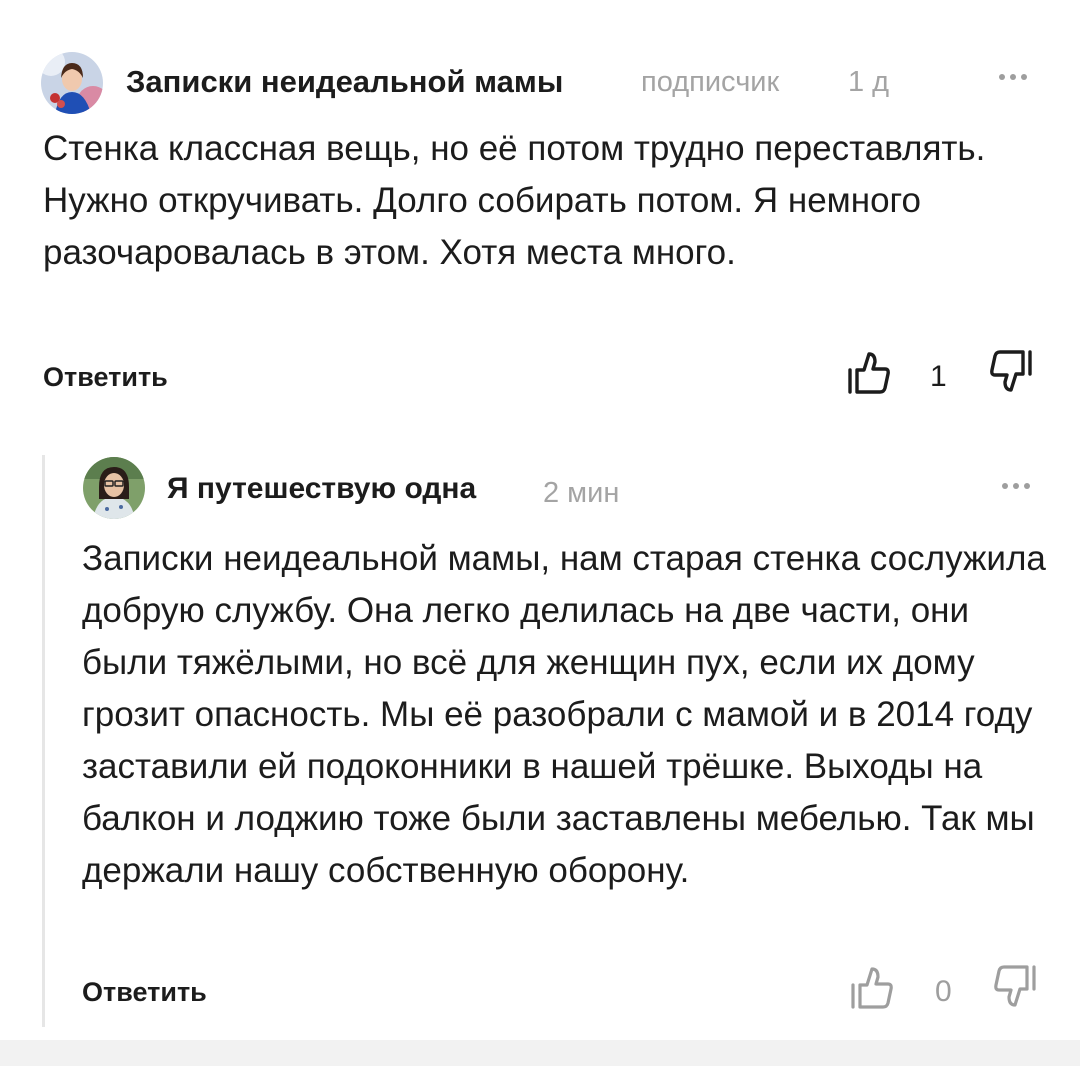 Image resolution: width=1080 pixels, height=1066 pixels. Describe the element at coordinates (321, 489) in the screenshot. I see `author-name: Я путешествую одна` at that location.